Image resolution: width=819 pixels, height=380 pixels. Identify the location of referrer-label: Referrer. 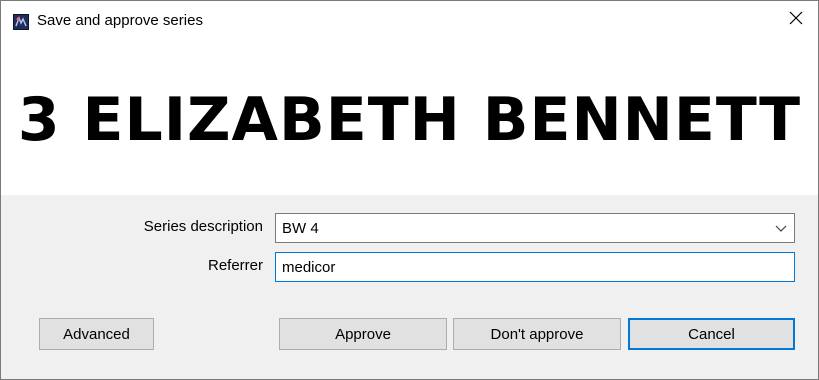
(235, 265).